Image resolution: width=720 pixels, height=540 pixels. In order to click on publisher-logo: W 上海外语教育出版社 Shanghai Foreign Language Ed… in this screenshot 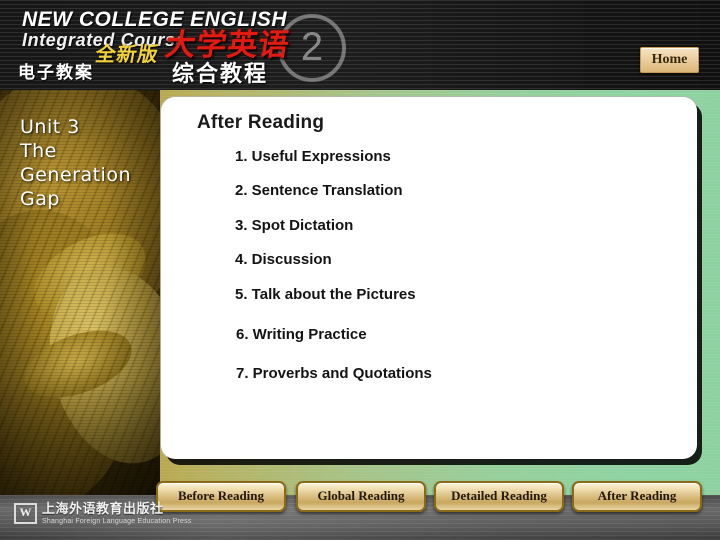, I will do `click(102, 514)`.